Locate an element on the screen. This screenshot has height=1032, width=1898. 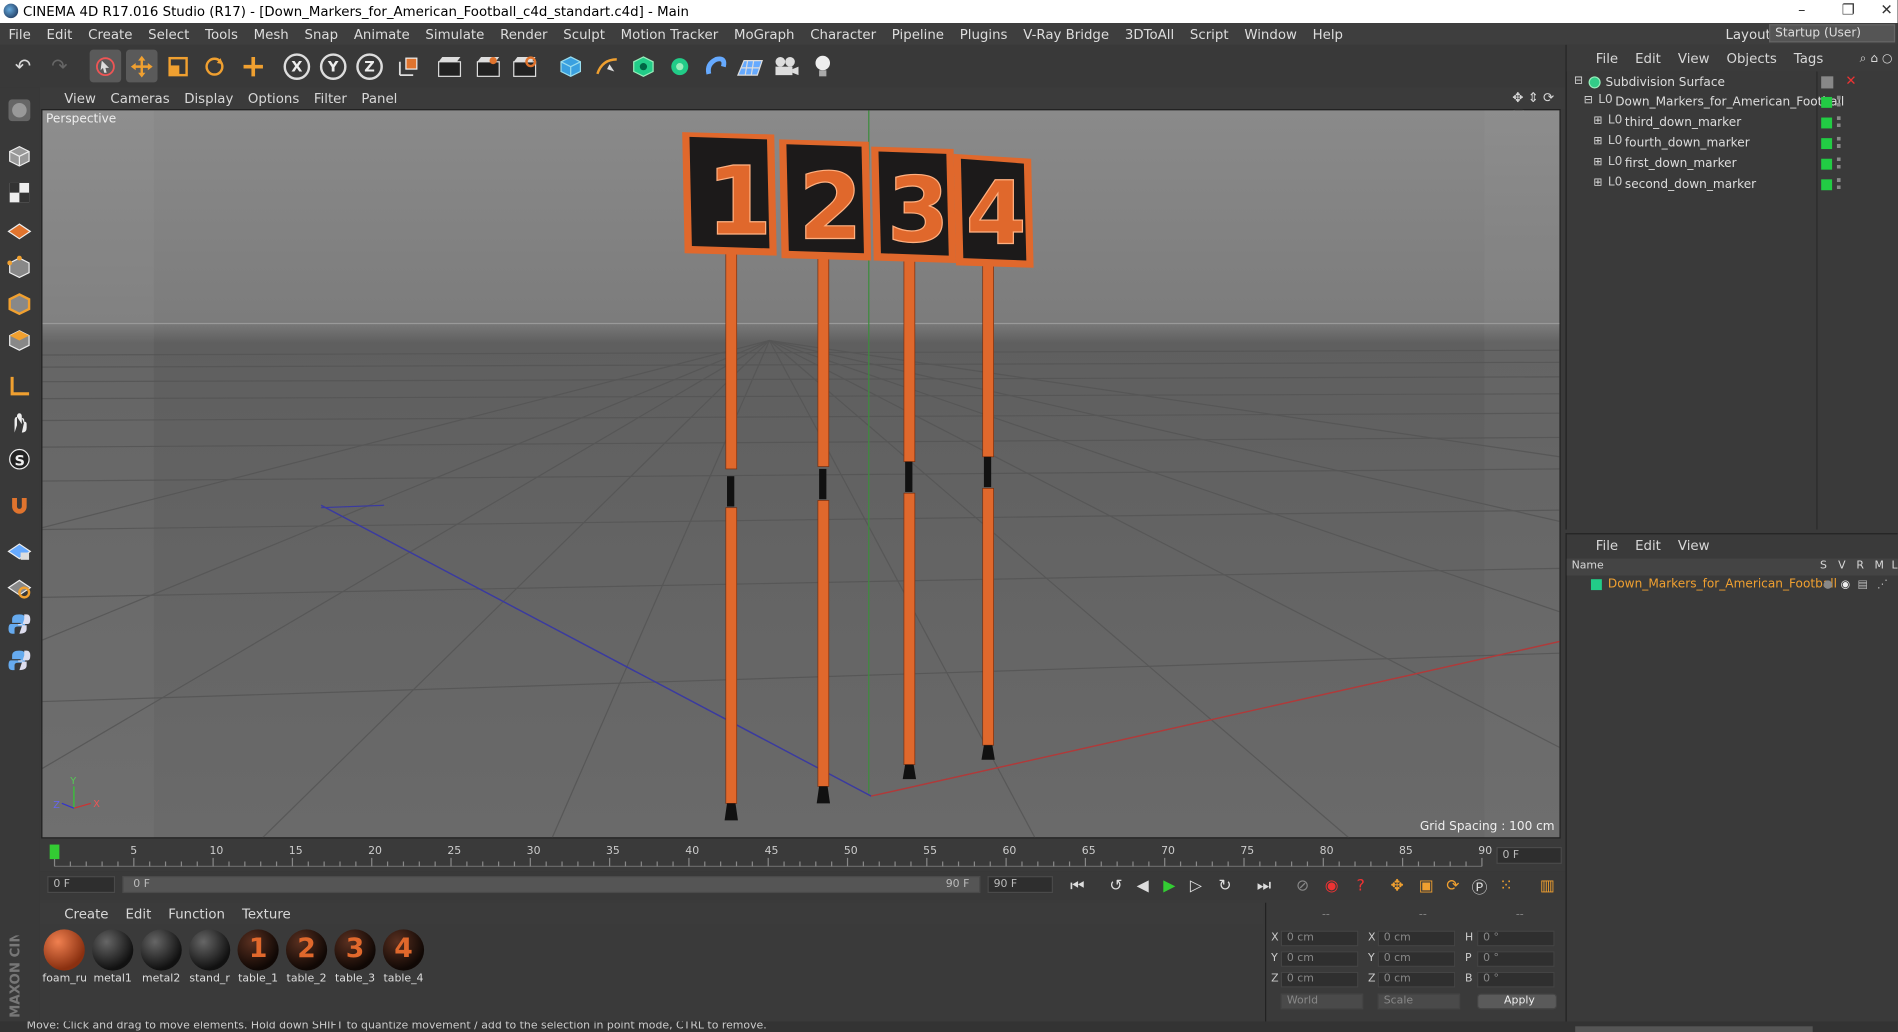
om-item-third-down-marker: ⊞ L0 third_down_marker is located at coordinates (1732, 123).